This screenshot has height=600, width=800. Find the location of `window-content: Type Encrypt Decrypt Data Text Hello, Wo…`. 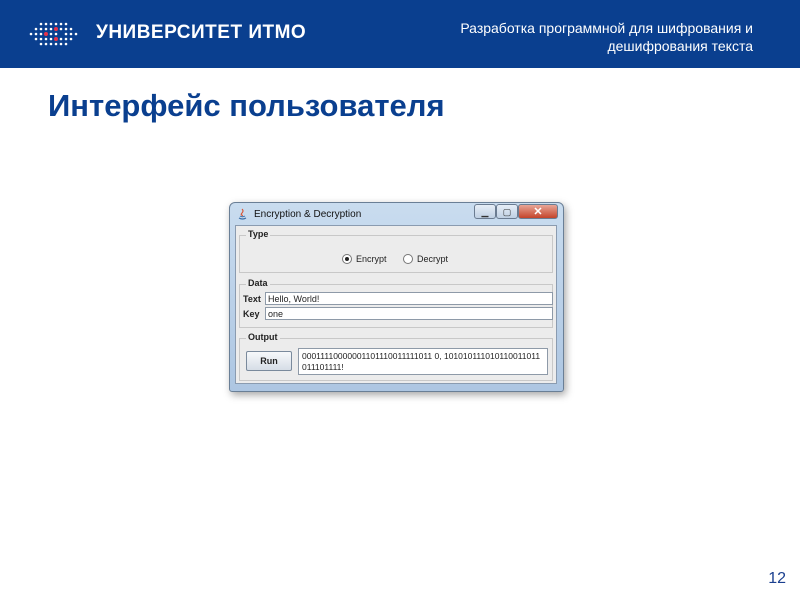

window-content: Type Encrypt Decrypt Data Text Hello, Wo… is located at coordinates (396, 304).